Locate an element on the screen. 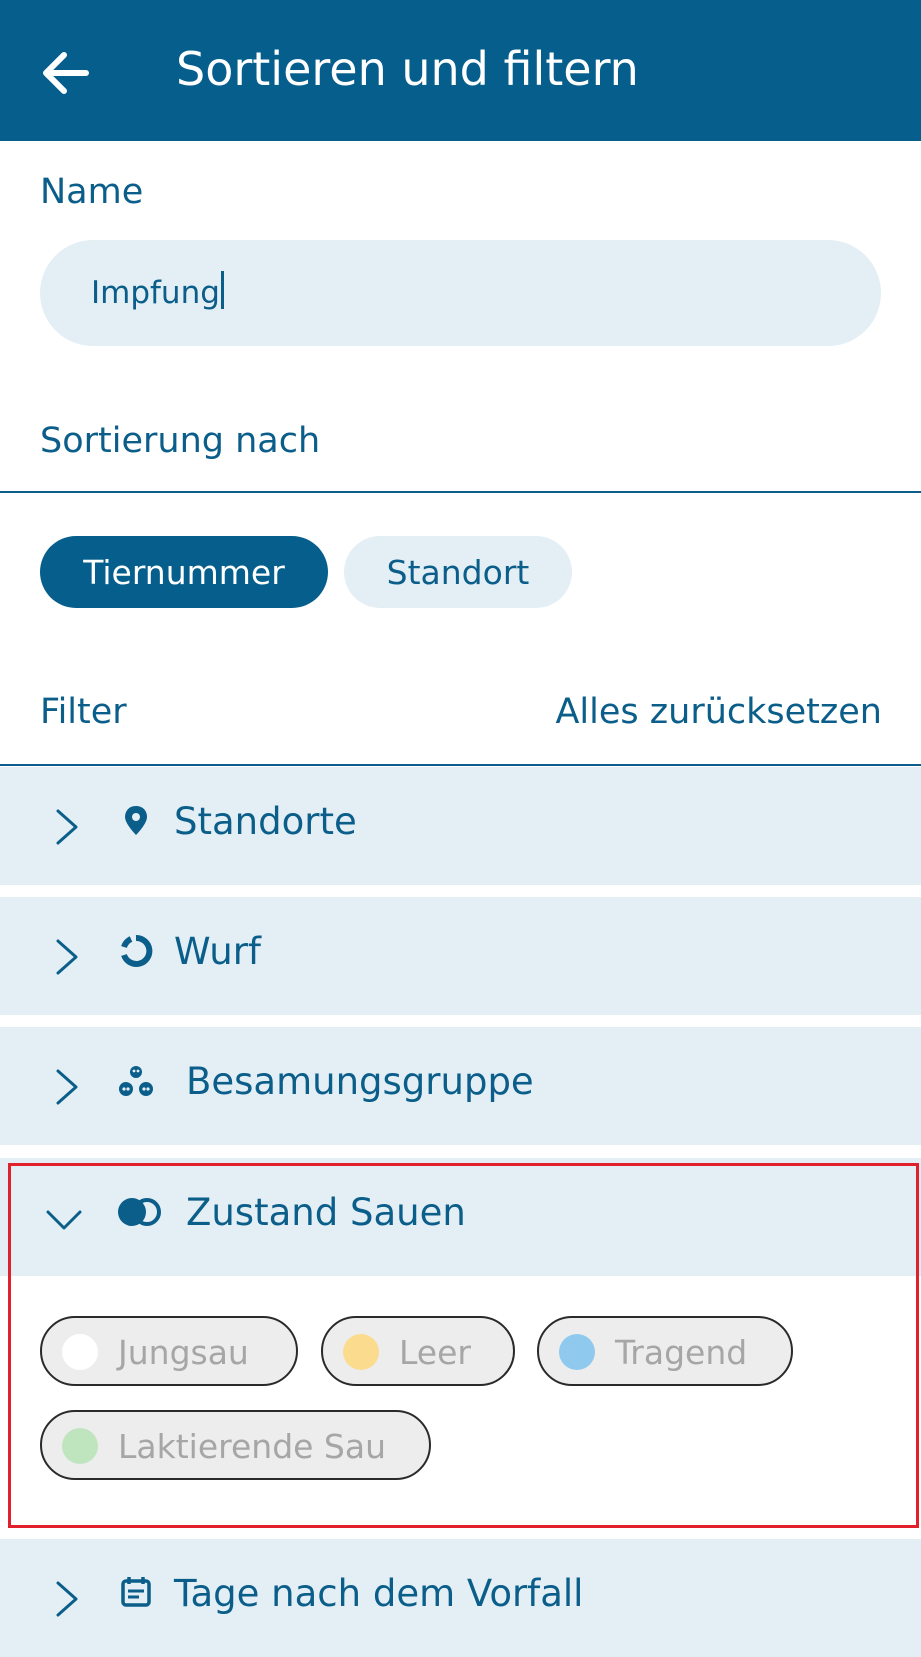 This screenshot has width=921, height=1657. name-input: Impfung is located at coordinates (460, 293).